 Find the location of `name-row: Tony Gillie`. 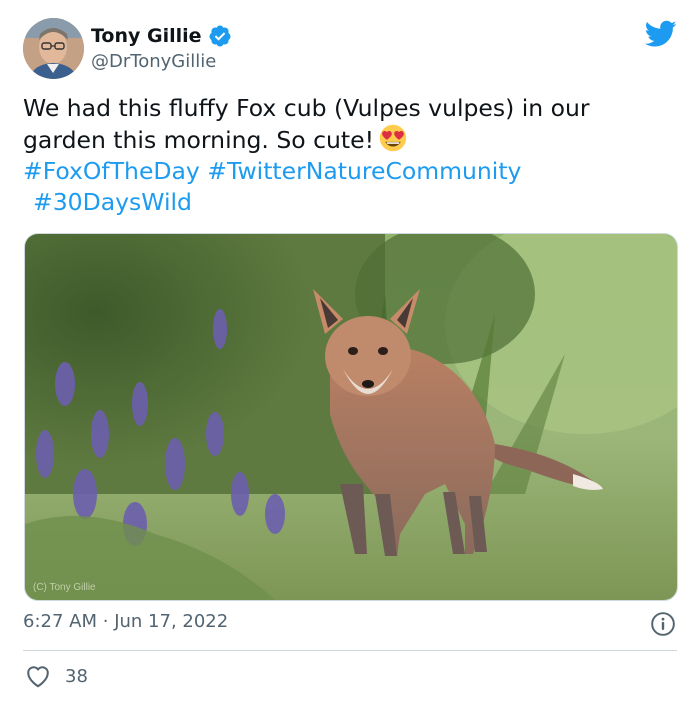

name-row: Tony Gillie is located at coordinates (161, 36).